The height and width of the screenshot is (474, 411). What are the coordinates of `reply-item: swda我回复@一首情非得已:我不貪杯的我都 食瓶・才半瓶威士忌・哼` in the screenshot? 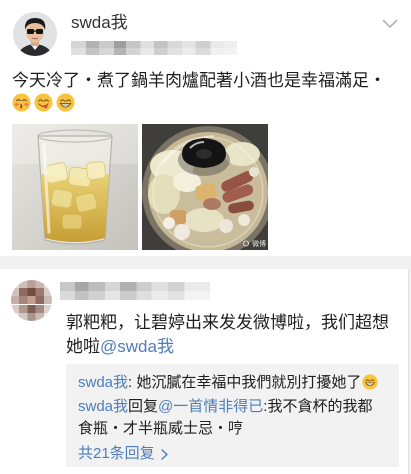 It's located at (234, 418).